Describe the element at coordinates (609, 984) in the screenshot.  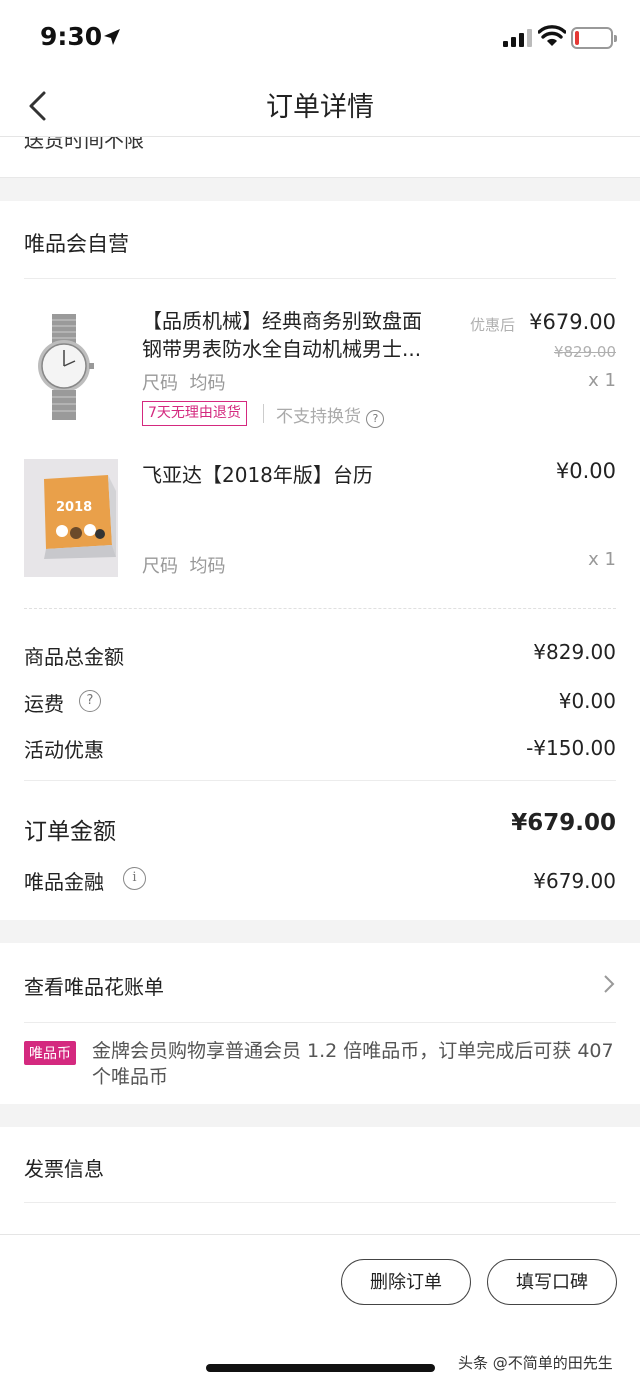
I see `chevron-right-icon` at that location.